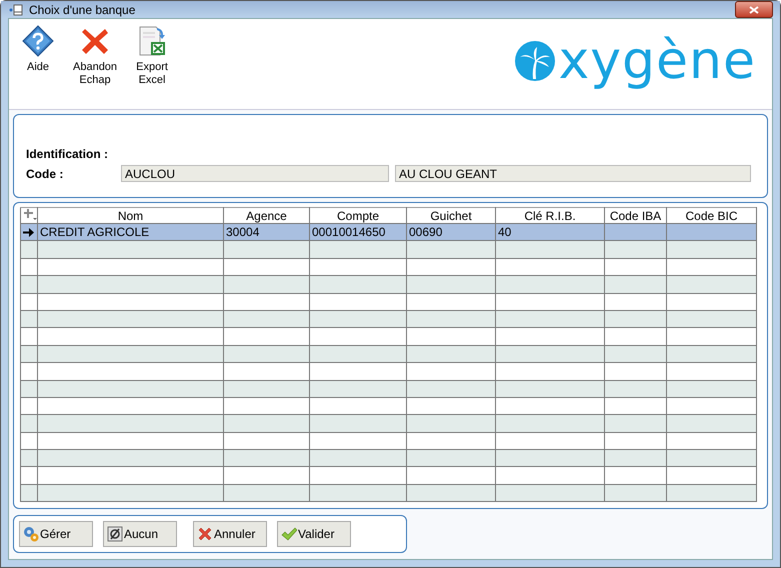  I want to click on toolbar-button: Aide, so click(38, 49).